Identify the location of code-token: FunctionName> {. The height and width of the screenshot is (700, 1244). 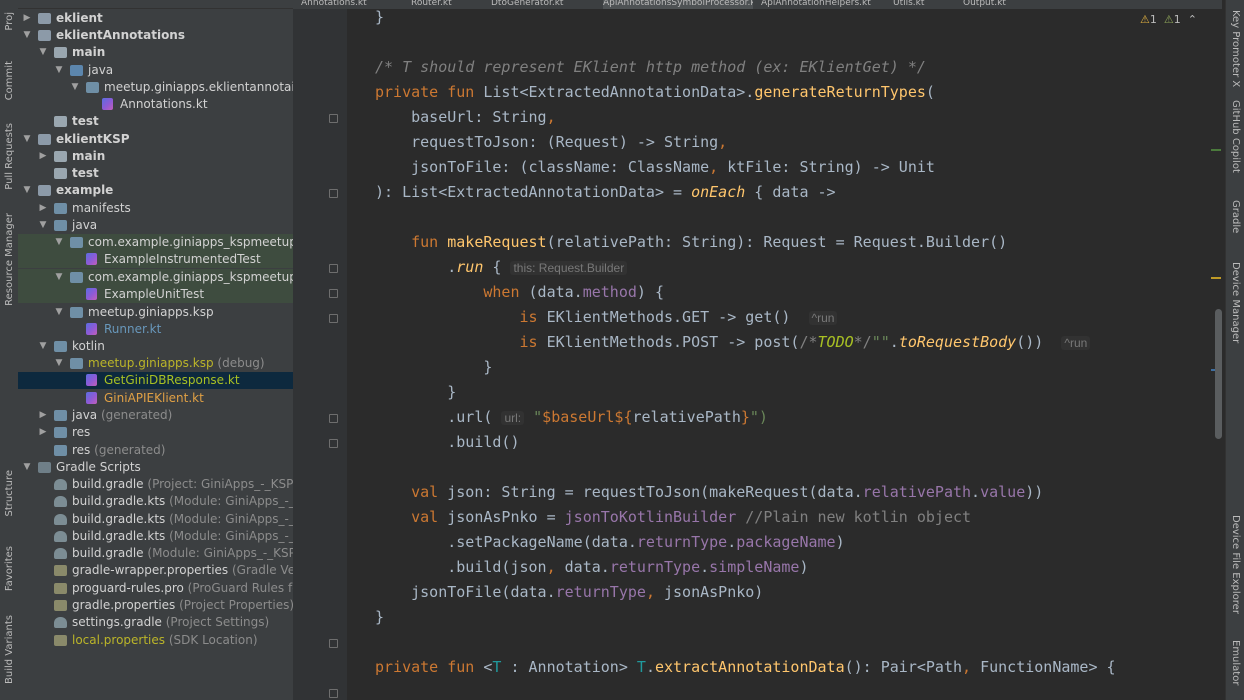
(1043, 667).